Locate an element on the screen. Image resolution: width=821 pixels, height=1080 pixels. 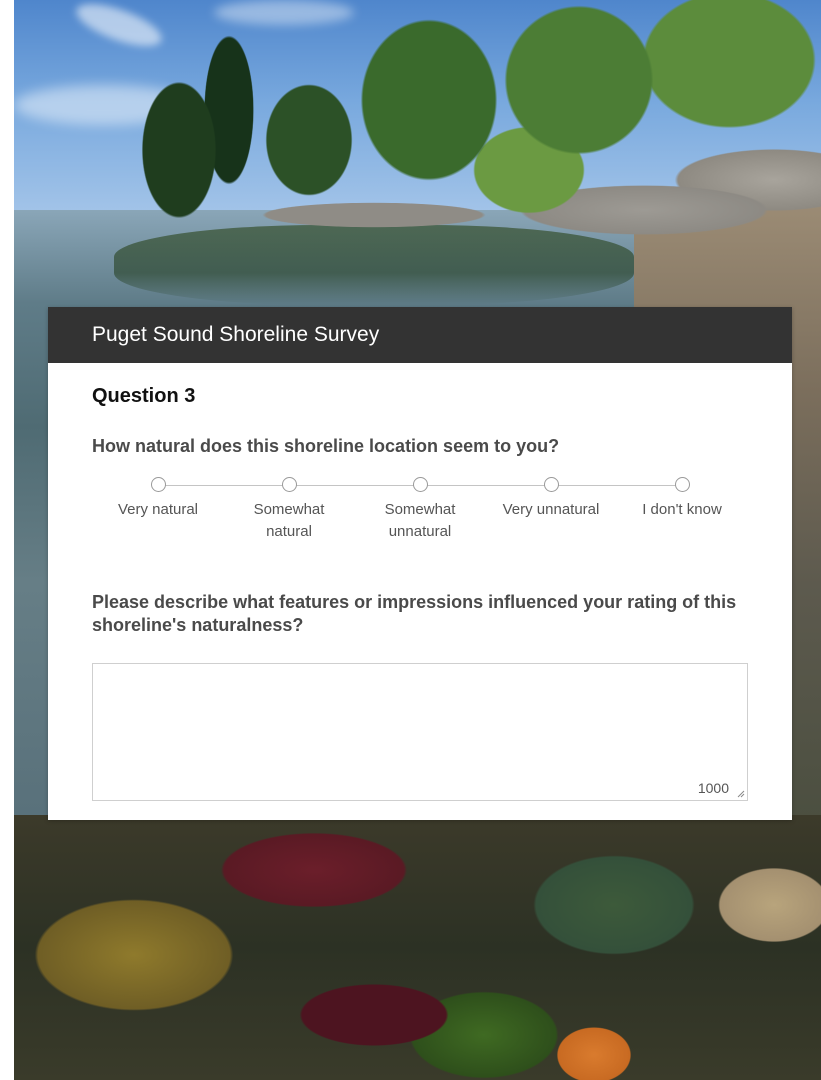
survey-title: Puget Sound Shoreline Survey is located at coordinates (236, 334).